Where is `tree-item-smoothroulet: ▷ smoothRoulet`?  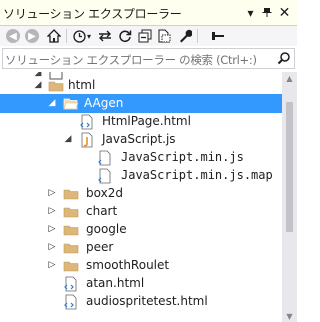 tree-item-smoothroulet: ▷ smoothRoulet is located at coordinates (141, 265).